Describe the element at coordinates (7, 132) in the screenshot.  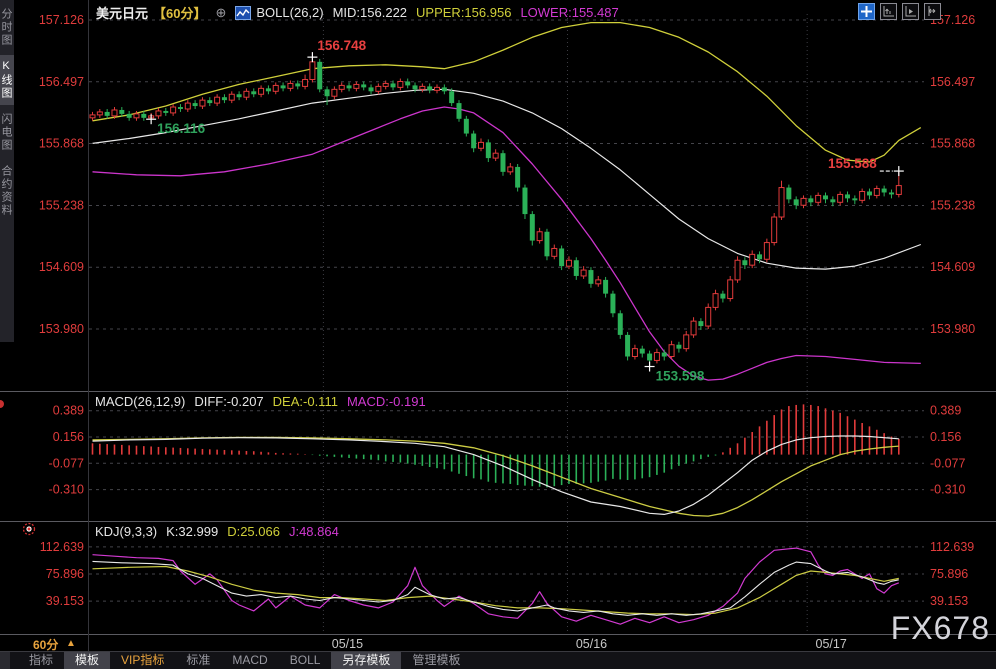
I see `sidebar-item-2: 闪电图` at that location.